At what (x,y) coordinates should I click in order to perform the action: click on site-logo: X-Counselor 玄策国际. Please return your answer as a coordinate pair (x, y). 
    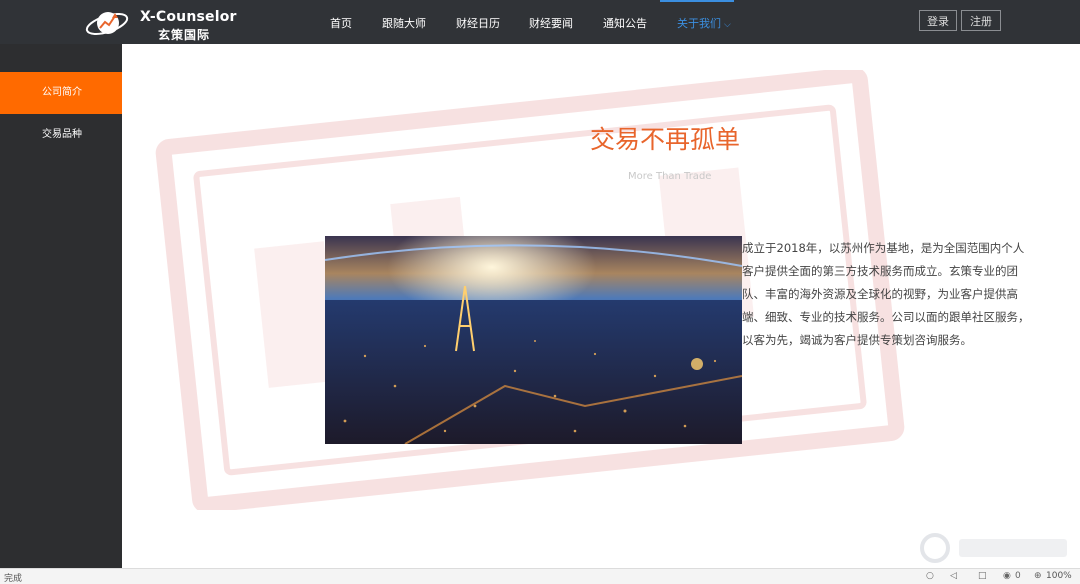
    Looking at the image, I should click on (160, 24).